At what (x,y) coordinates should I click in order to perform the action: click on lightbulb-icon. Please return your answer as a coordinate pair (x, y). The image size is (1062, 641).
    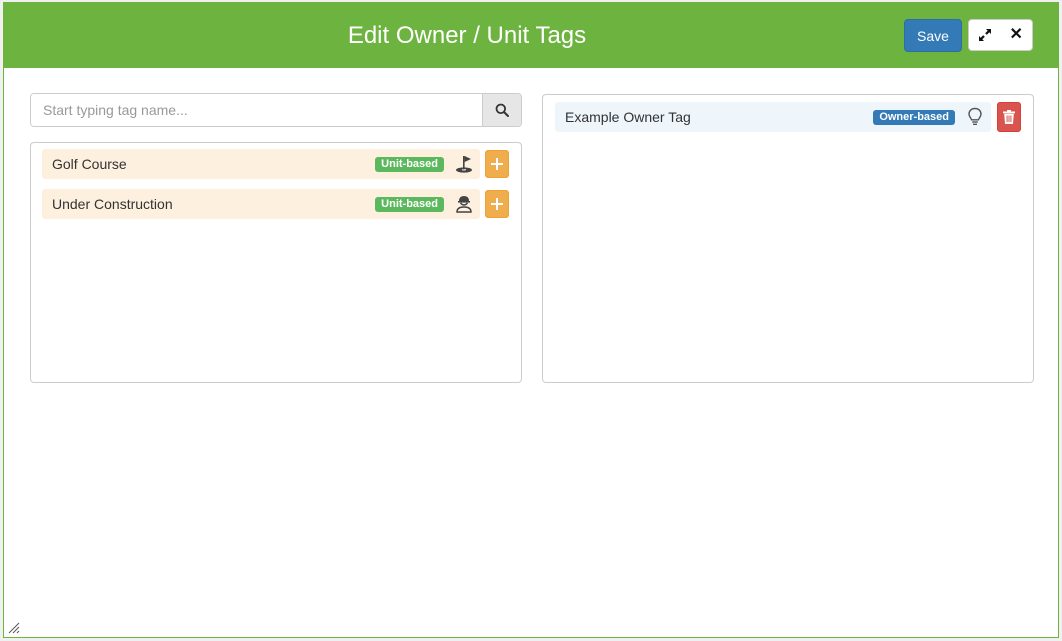
    Looking at the image, I should click on (975, 117).